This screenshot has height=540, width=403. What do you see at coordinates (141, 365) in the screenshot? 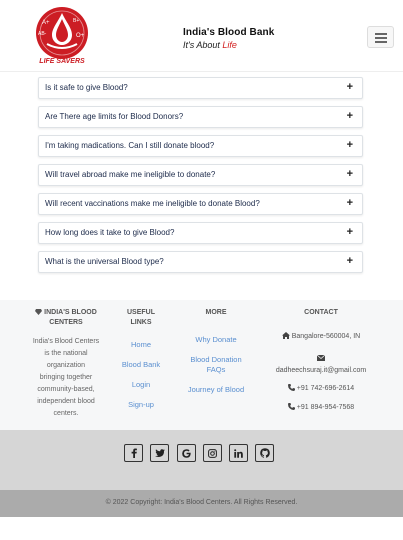
I see `footer-link-blood-bank: Blood Bank` at bounding box center [141, 365].